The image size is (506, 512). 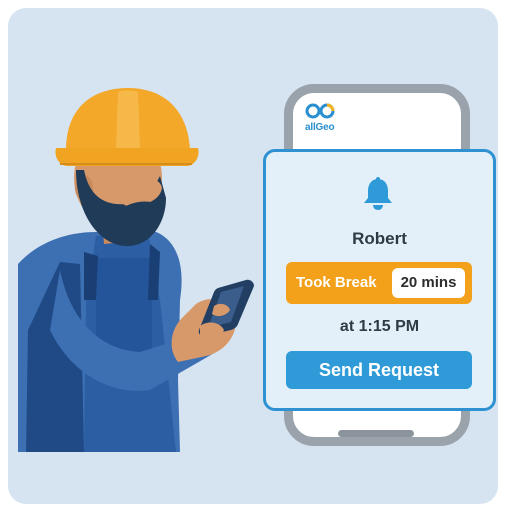 I want to click on allgeo-logo: allGeo, so click(x=325, y=119).